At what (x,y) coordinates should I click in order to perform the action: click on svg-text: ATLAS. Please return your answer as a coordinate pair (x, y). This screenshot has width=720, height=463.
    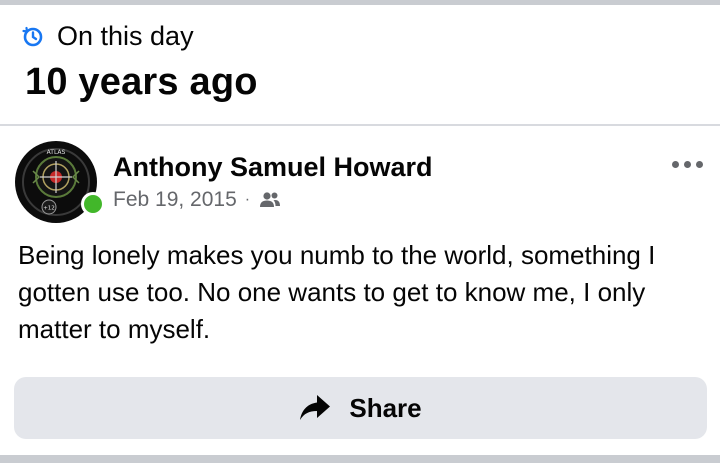
    Looking at the image, I should click on (56, 152).